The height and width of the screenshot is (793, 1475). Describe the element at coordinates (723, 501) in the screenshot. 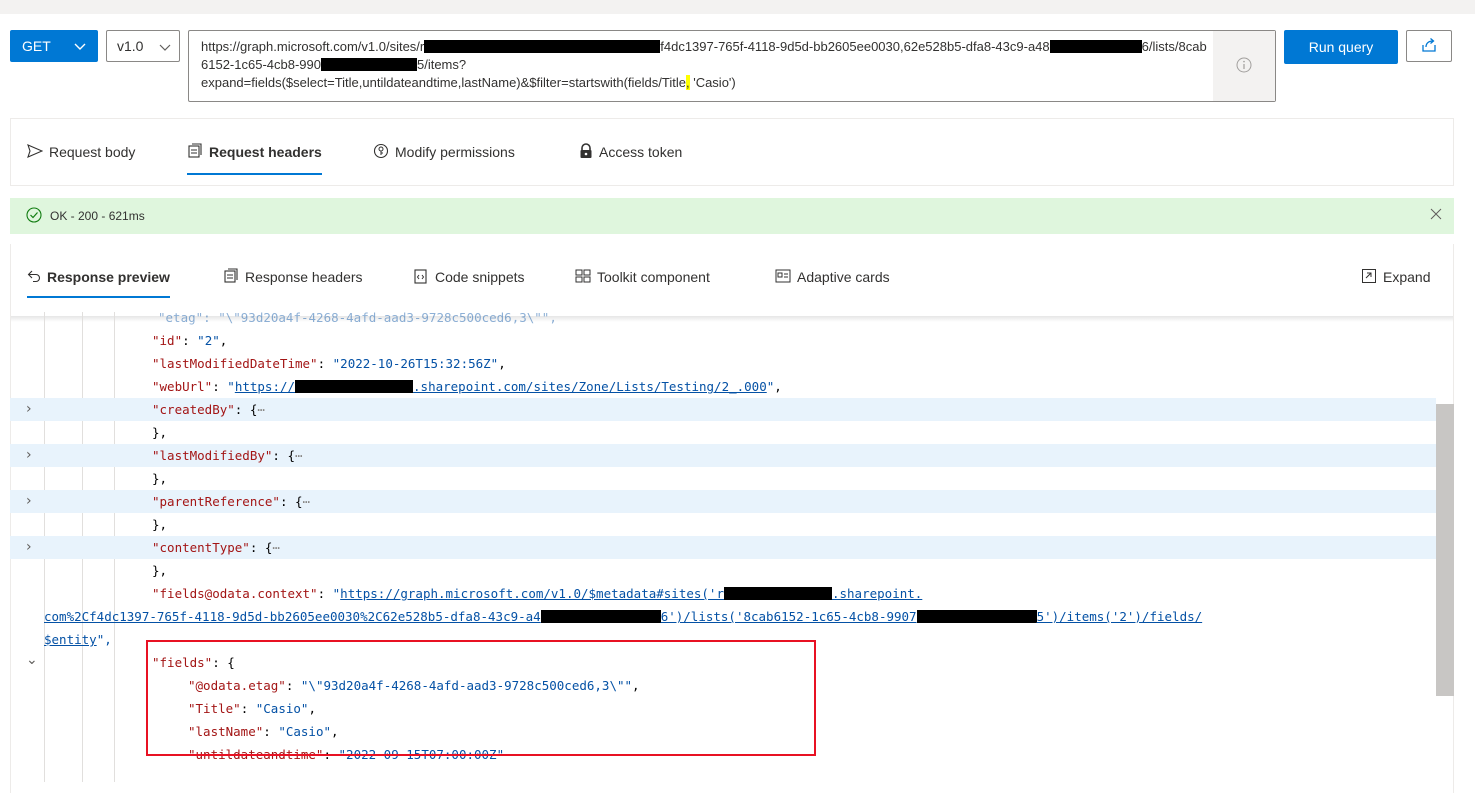

I see `code-line-collapsed: › "parentReference": {⋯` at that location.